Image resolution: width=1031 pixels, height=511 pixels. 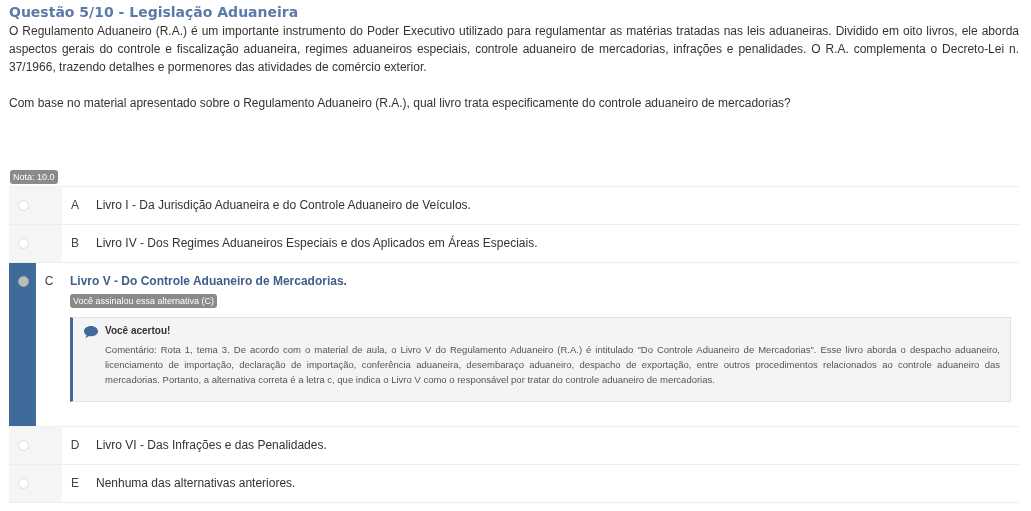 What do you see at coordinates (75, 483) in the screenshot?
I see `option-letter: E` at bounding box center [75, 483].